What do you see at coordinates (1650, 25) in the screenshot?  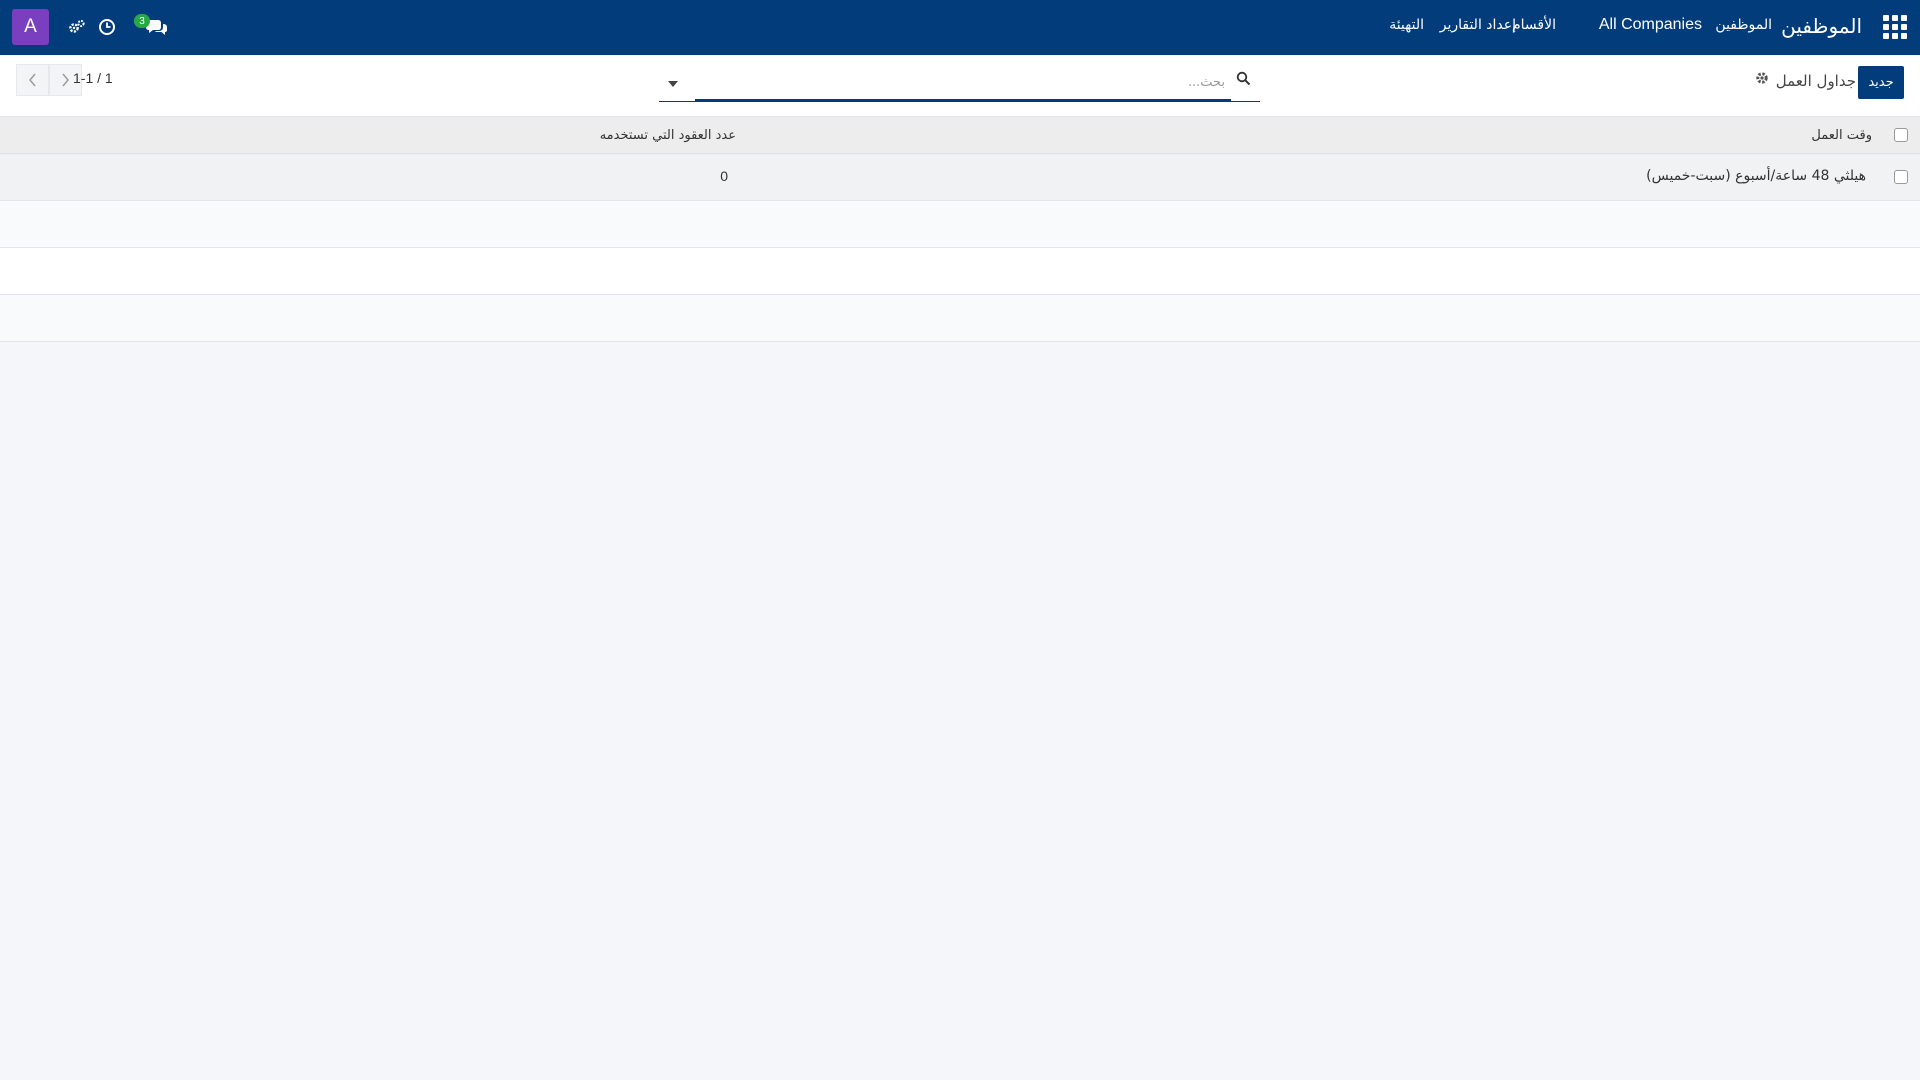 I see `menu-all-companies: All Companies` at bounding box center [1650, 25].